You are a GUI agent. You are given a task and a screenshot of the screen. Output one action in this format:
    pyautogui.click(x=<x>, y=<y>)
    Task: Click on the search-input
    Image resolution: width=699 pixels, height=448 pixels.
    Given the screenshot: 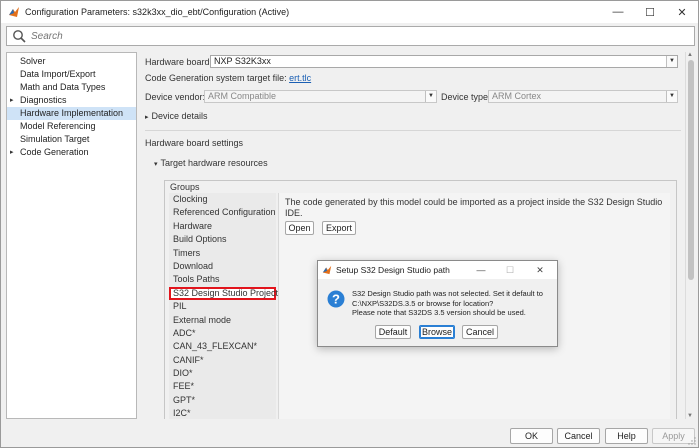 What is the action you would take?
    pyautogui.click(x=351, y=36)
    